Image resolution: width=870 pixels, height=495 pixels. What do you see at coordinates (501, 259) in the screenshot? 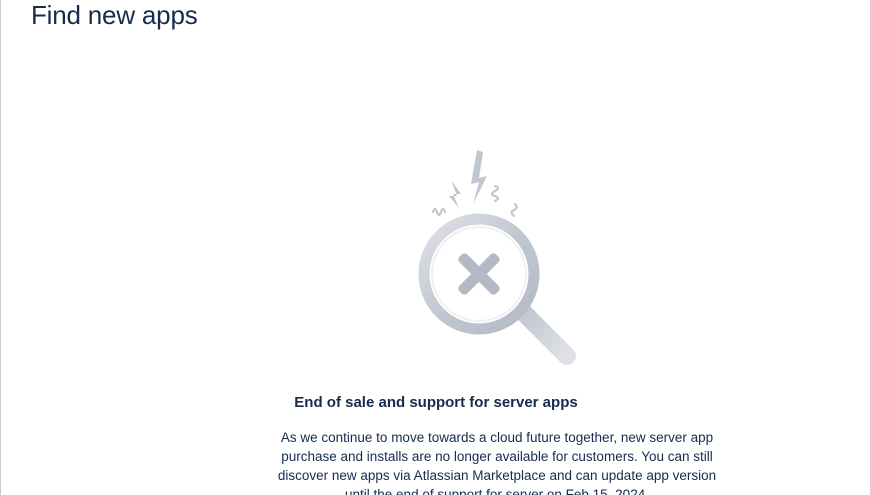
I see `search-error-icon` at bounding box center [501, 259].